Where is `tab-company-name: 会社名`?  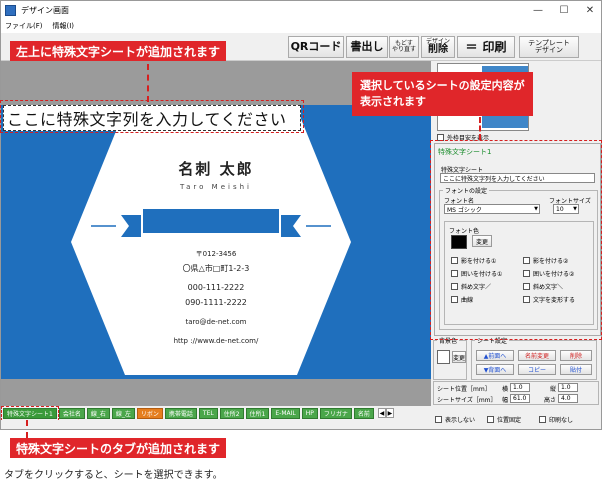
tab-company-name: 会社名 is located at coordinates (71, 413).